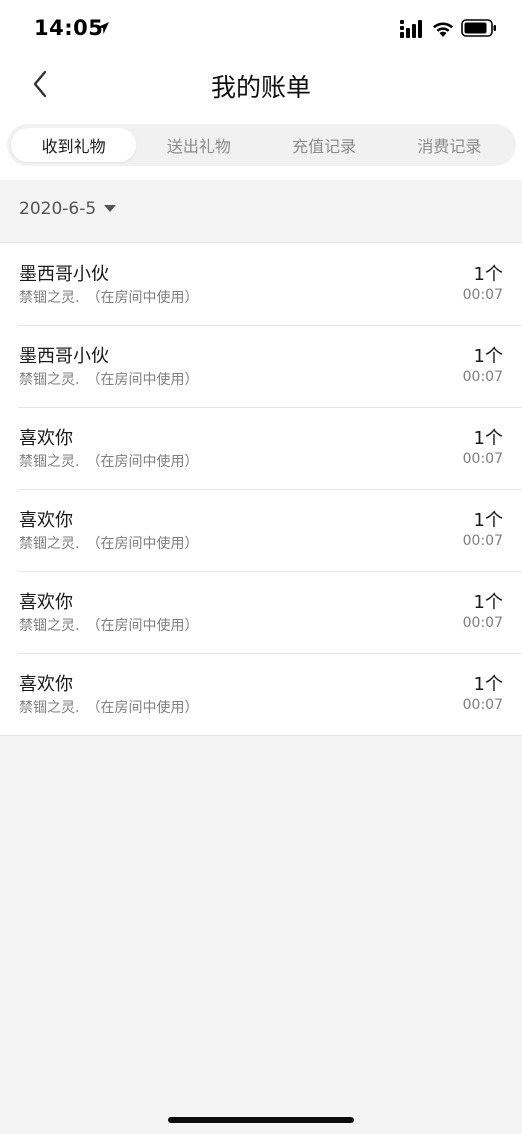 The image size is (522, 1134). What do you see at coordinates (443, 29) in the screenshot?
I see `wifi-icon` at bounding box center [443, 29].